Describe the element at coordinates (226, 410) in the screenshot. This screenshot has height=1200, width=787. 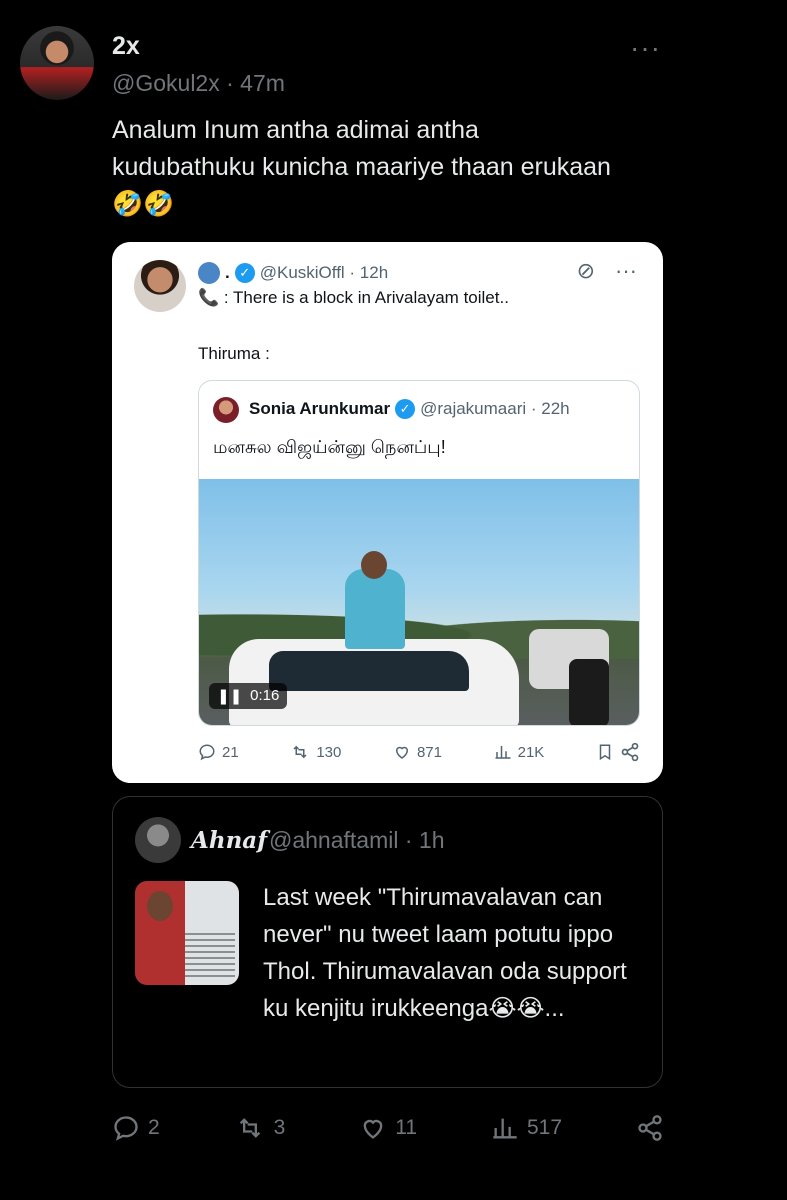
I see `inner-avatar` at that location.